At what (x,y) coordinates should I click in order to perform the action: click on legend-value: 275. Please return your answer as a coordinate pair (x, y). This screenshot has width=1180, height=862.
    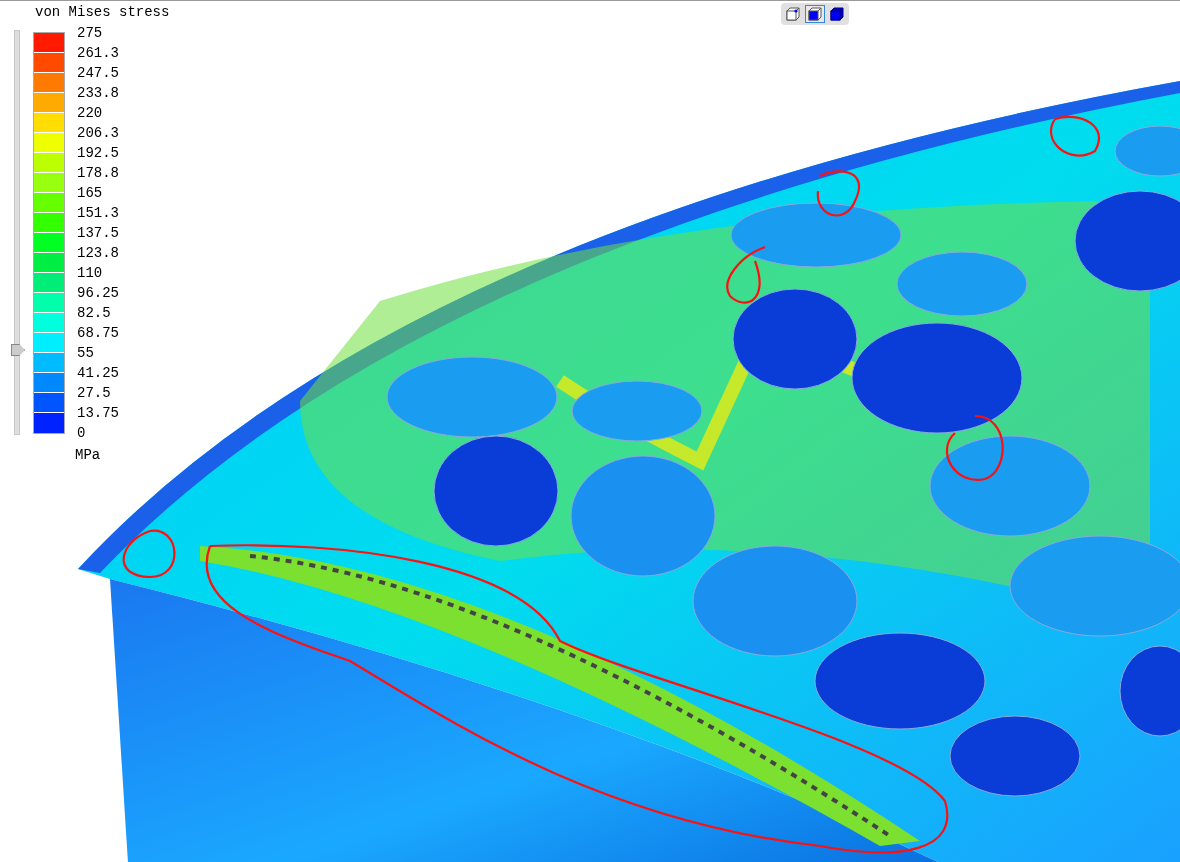
    Looking at the image, I should click on (90, 33).